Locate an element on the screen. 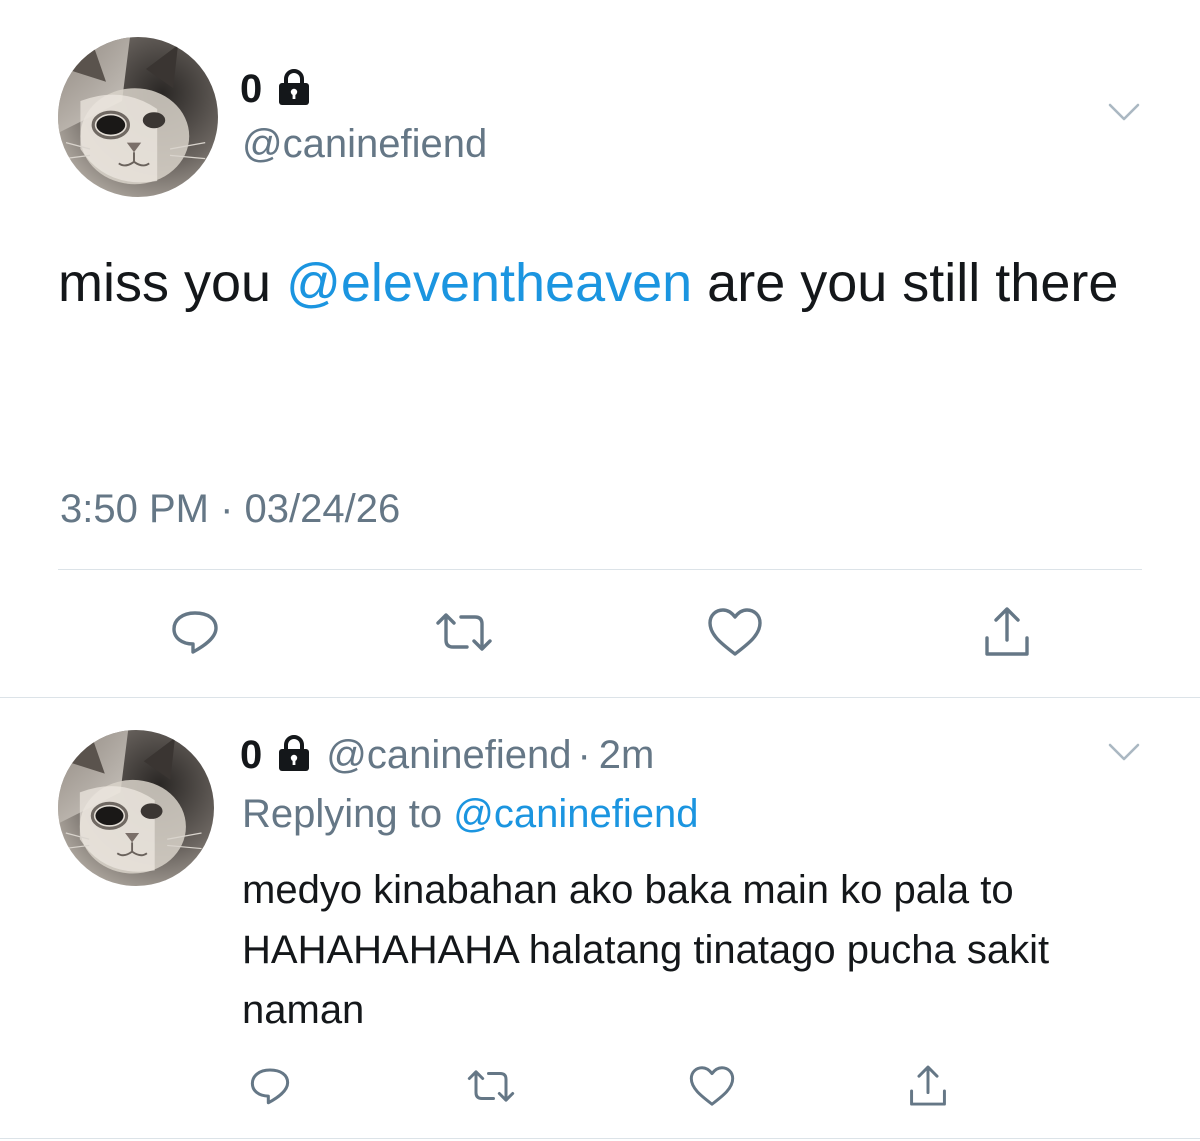 This screenshot has height=1141, width=1200. replying-to: Replying to @caninefiend is located at coordinates (470, 814).